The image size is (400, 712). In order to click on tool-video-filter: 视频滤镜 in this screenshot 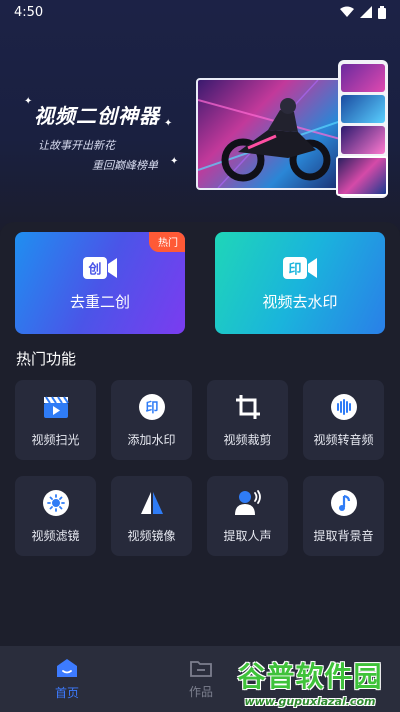, I will do `click(55, 516)`.